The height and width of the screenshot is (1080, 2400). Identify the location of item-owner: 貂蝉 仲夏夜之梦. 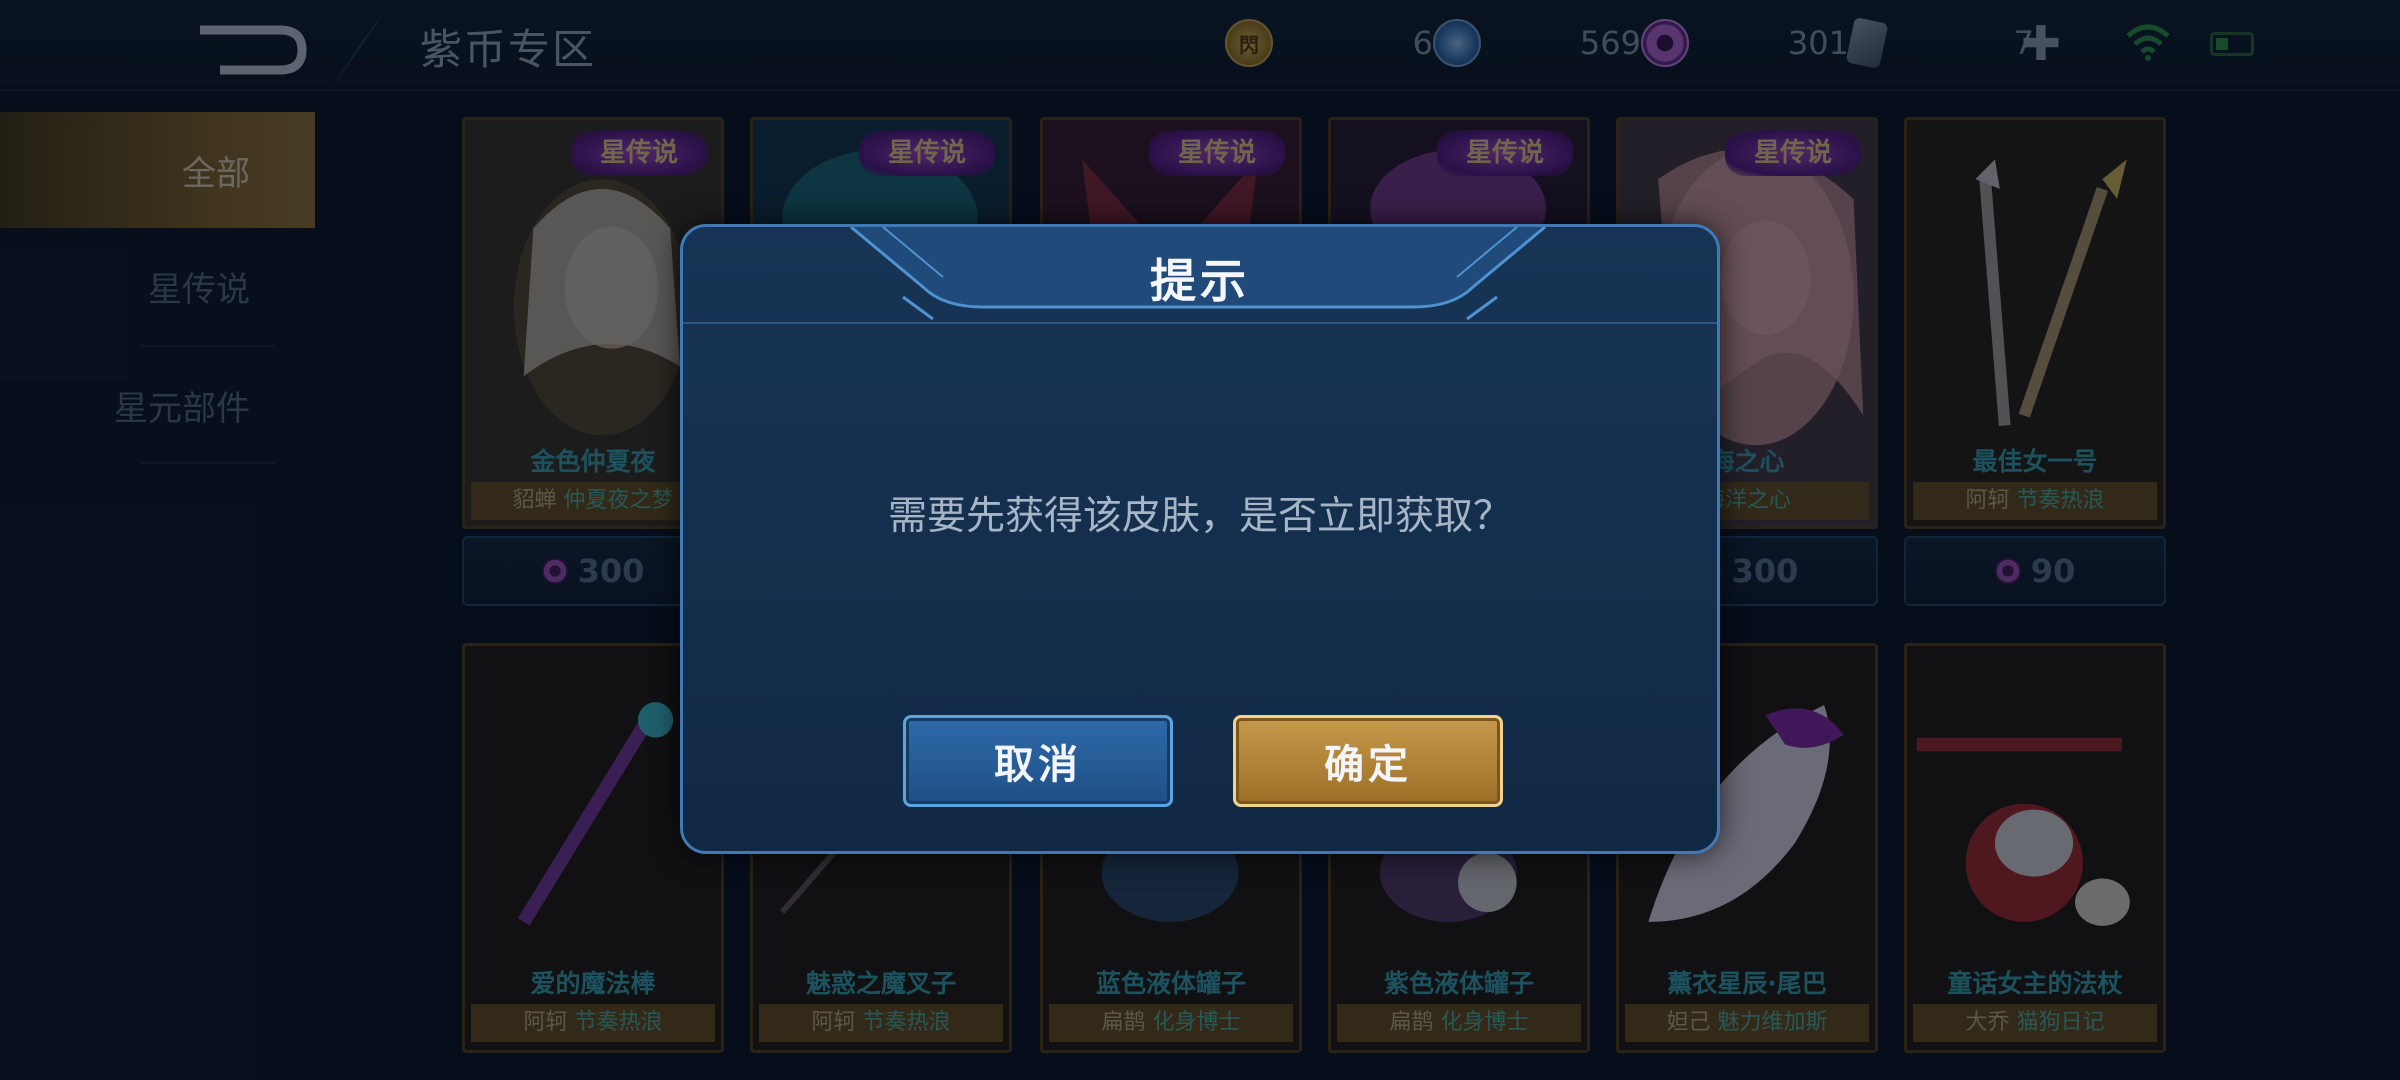
(593, 501).